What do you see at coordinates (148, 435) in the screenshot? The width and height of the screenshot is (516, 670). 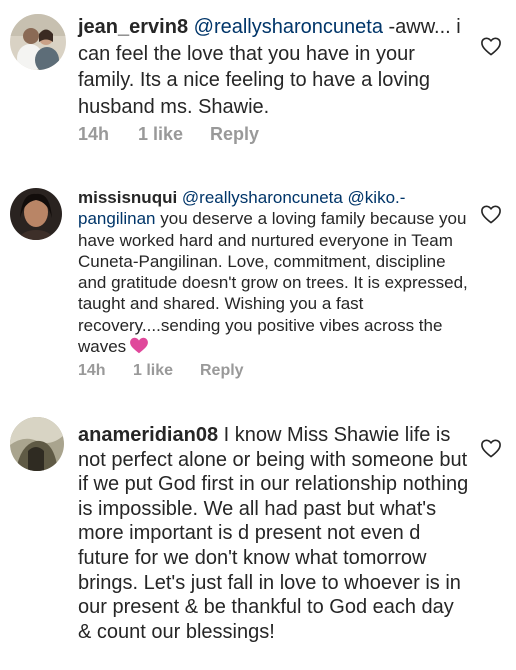 I see `comment-username: anameridian08` at bounding box center [148, 435].